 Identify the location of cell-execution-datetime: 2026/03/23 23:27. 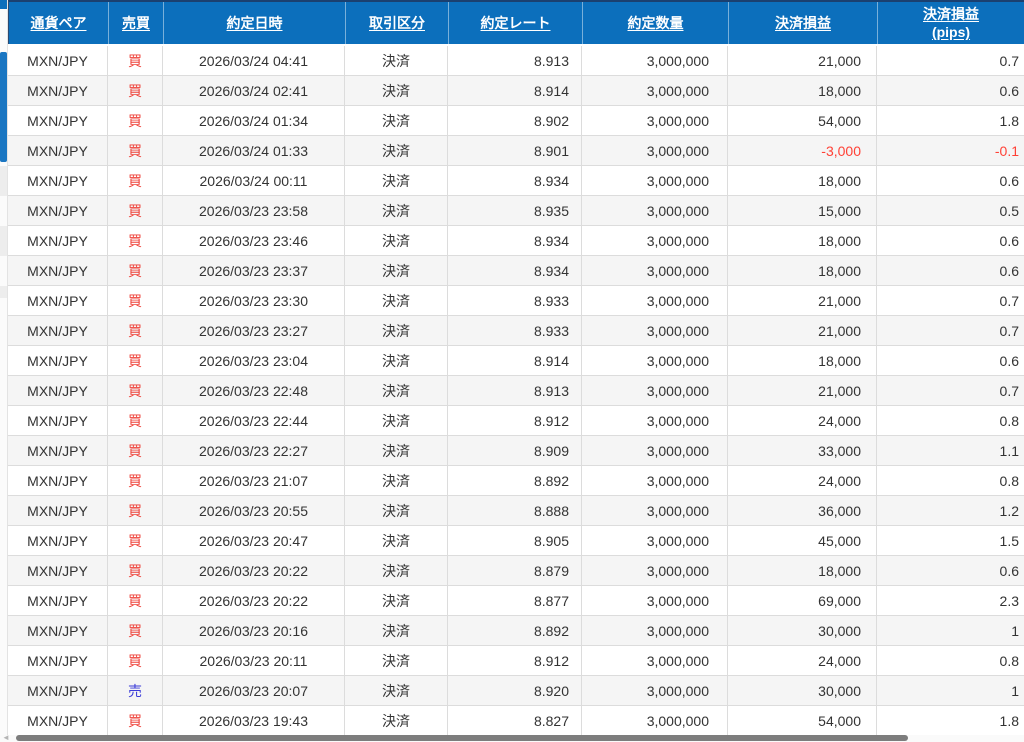
(254, 330).